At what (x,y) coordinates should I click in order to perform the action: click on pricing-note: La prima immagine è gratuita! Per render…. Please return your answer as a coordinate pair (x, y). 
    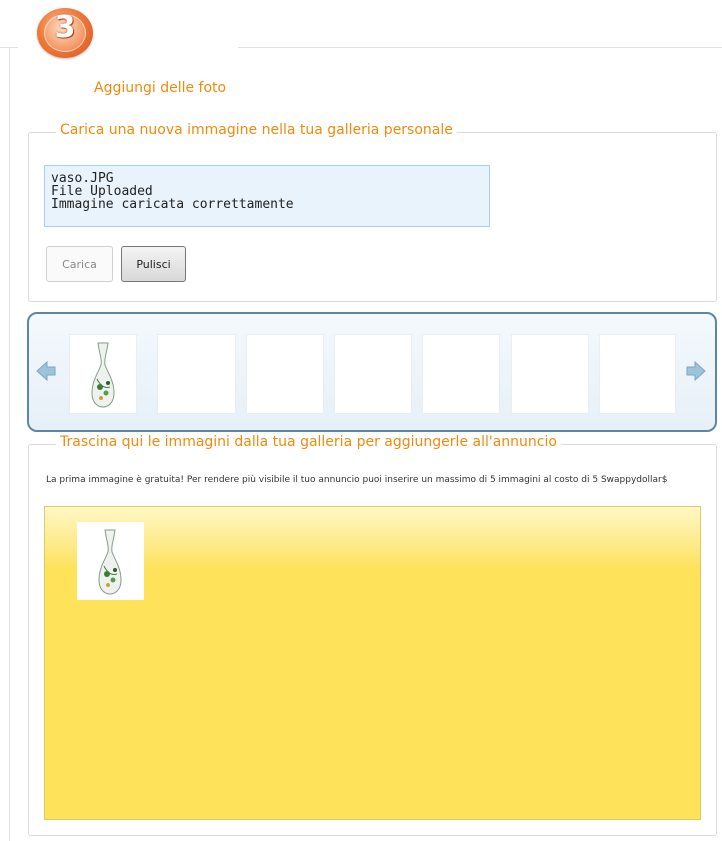
    Looking at the image, I should click on (357, 480).